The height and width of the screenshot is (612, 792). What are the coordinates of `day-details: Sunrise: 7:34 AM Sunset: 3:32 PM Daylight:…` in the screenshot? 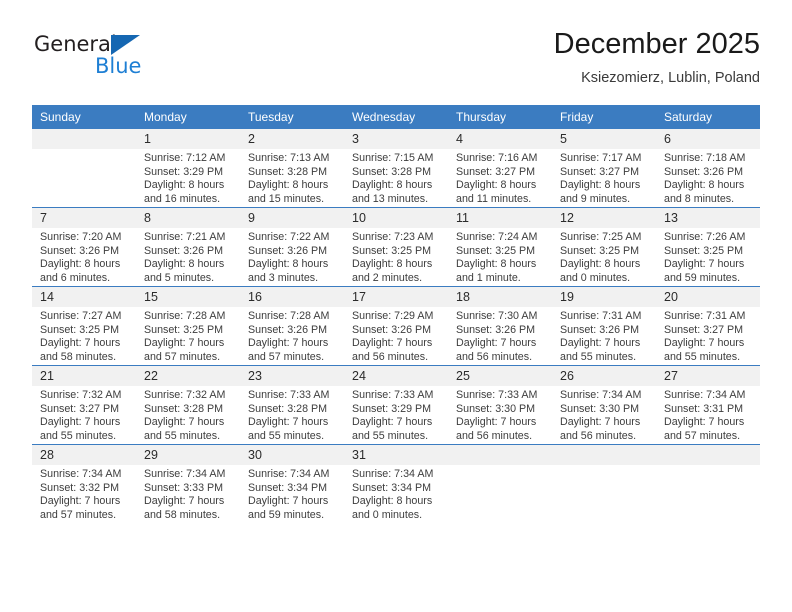 It's located at (84, 493).